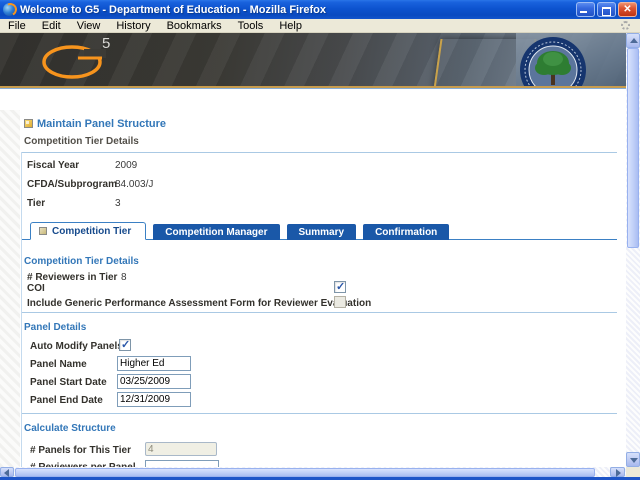 The image size is (640, 480). Describe the element at coordinates (321, 232) in the screenshot. I see `tab-summary: Summary` at that location.